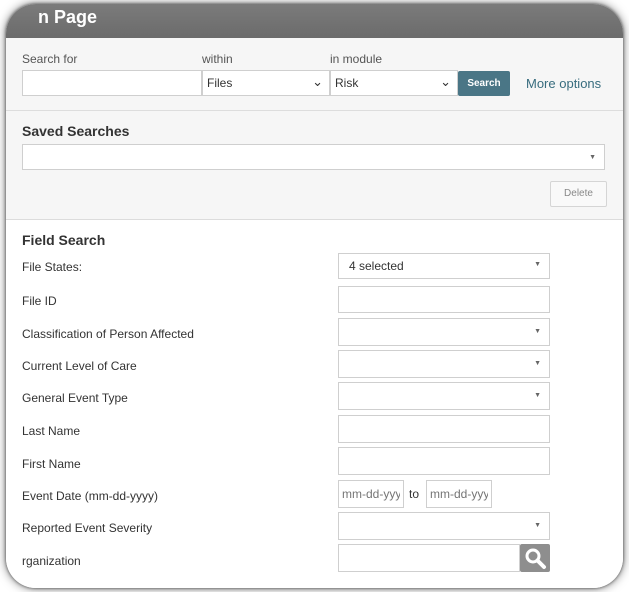 This screenshot has width=629, height=592. What do you see at coordinates (356, 59) in the screenshot?
I see `module-label: in module` at bounding box center [356, 59].